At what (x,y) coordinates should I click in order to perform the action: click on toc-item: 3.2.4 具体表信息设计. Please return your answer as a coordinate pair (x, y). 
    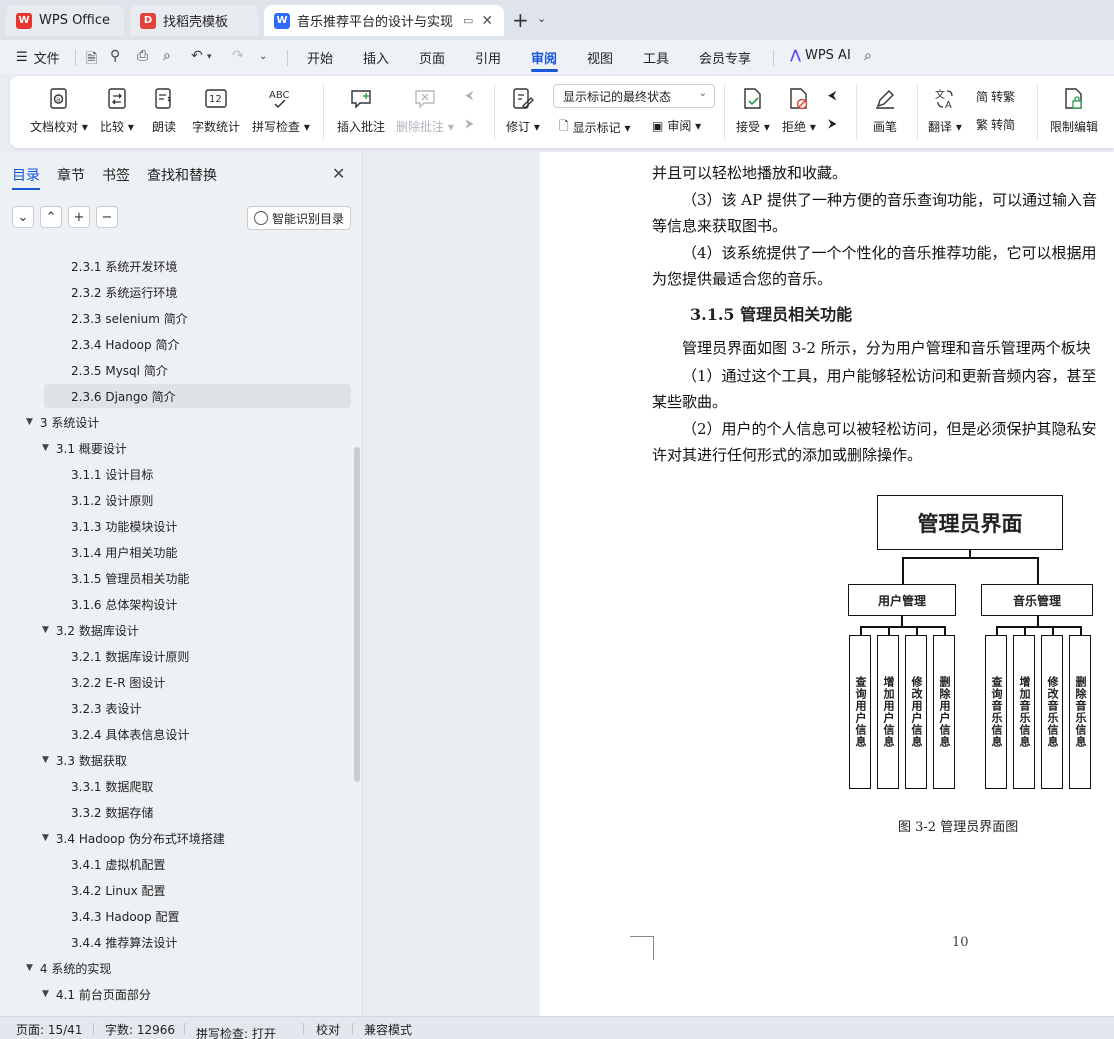
    Looking at the image, I should click on (130, 734).